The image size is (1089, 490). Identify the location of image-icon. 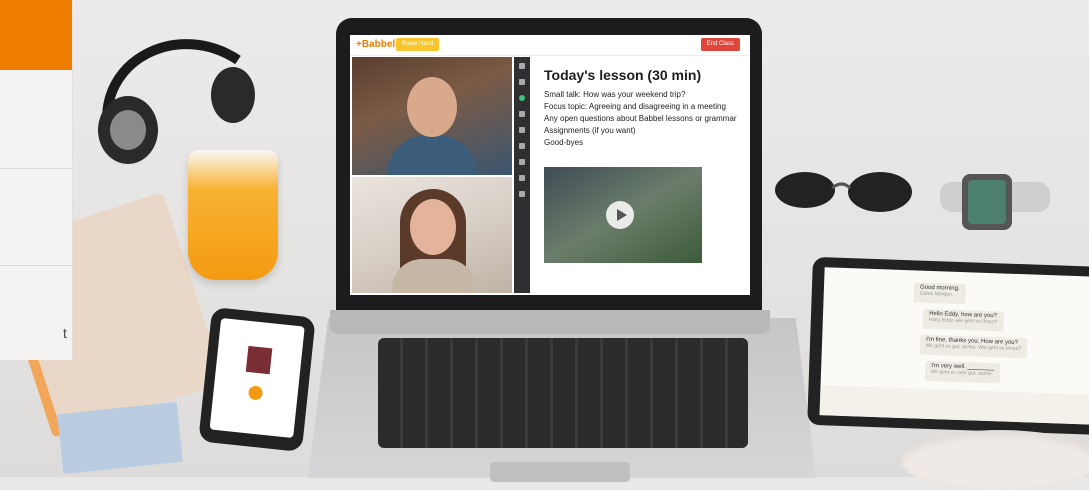
(522, 146).